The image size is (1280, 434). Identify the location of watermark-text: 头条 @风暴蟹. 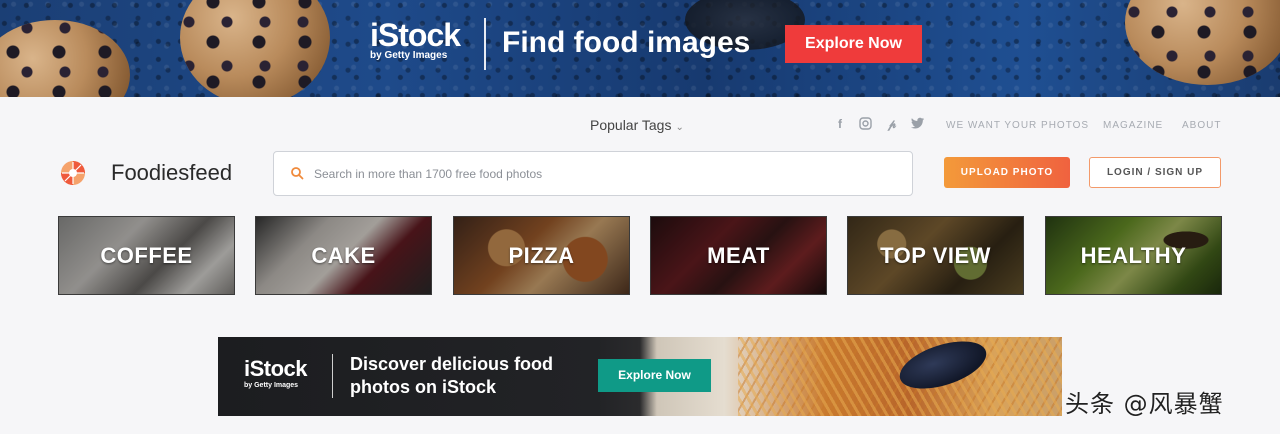
(1144, 404).